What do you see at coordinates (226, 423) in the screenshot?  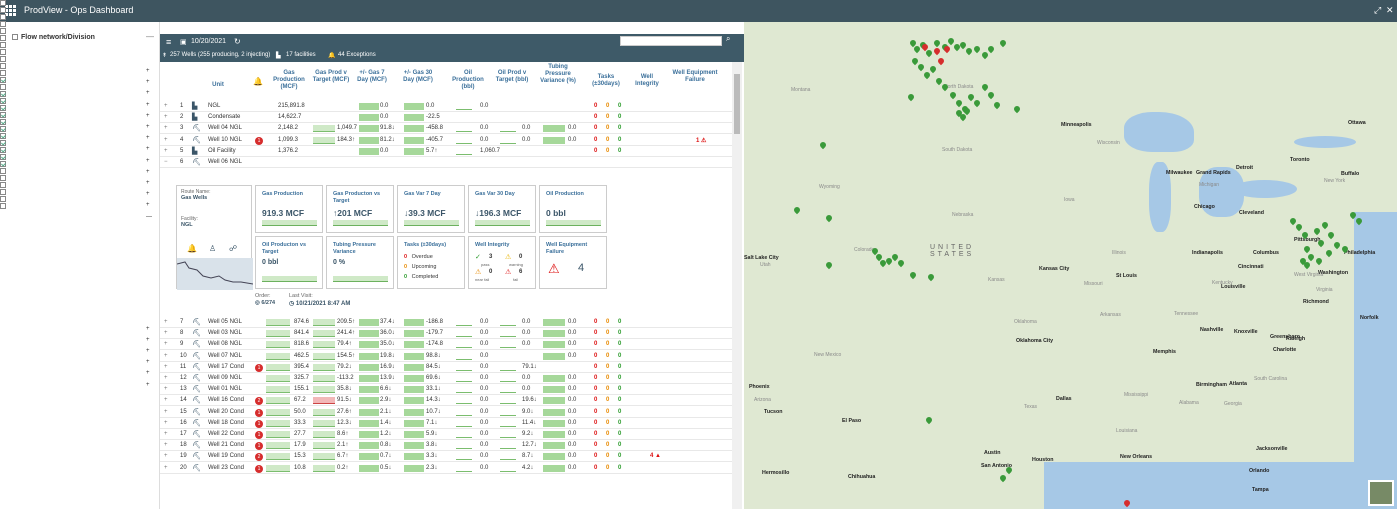 I see `unit-name: Well 18 Cond` at bounding box center [226, 423].